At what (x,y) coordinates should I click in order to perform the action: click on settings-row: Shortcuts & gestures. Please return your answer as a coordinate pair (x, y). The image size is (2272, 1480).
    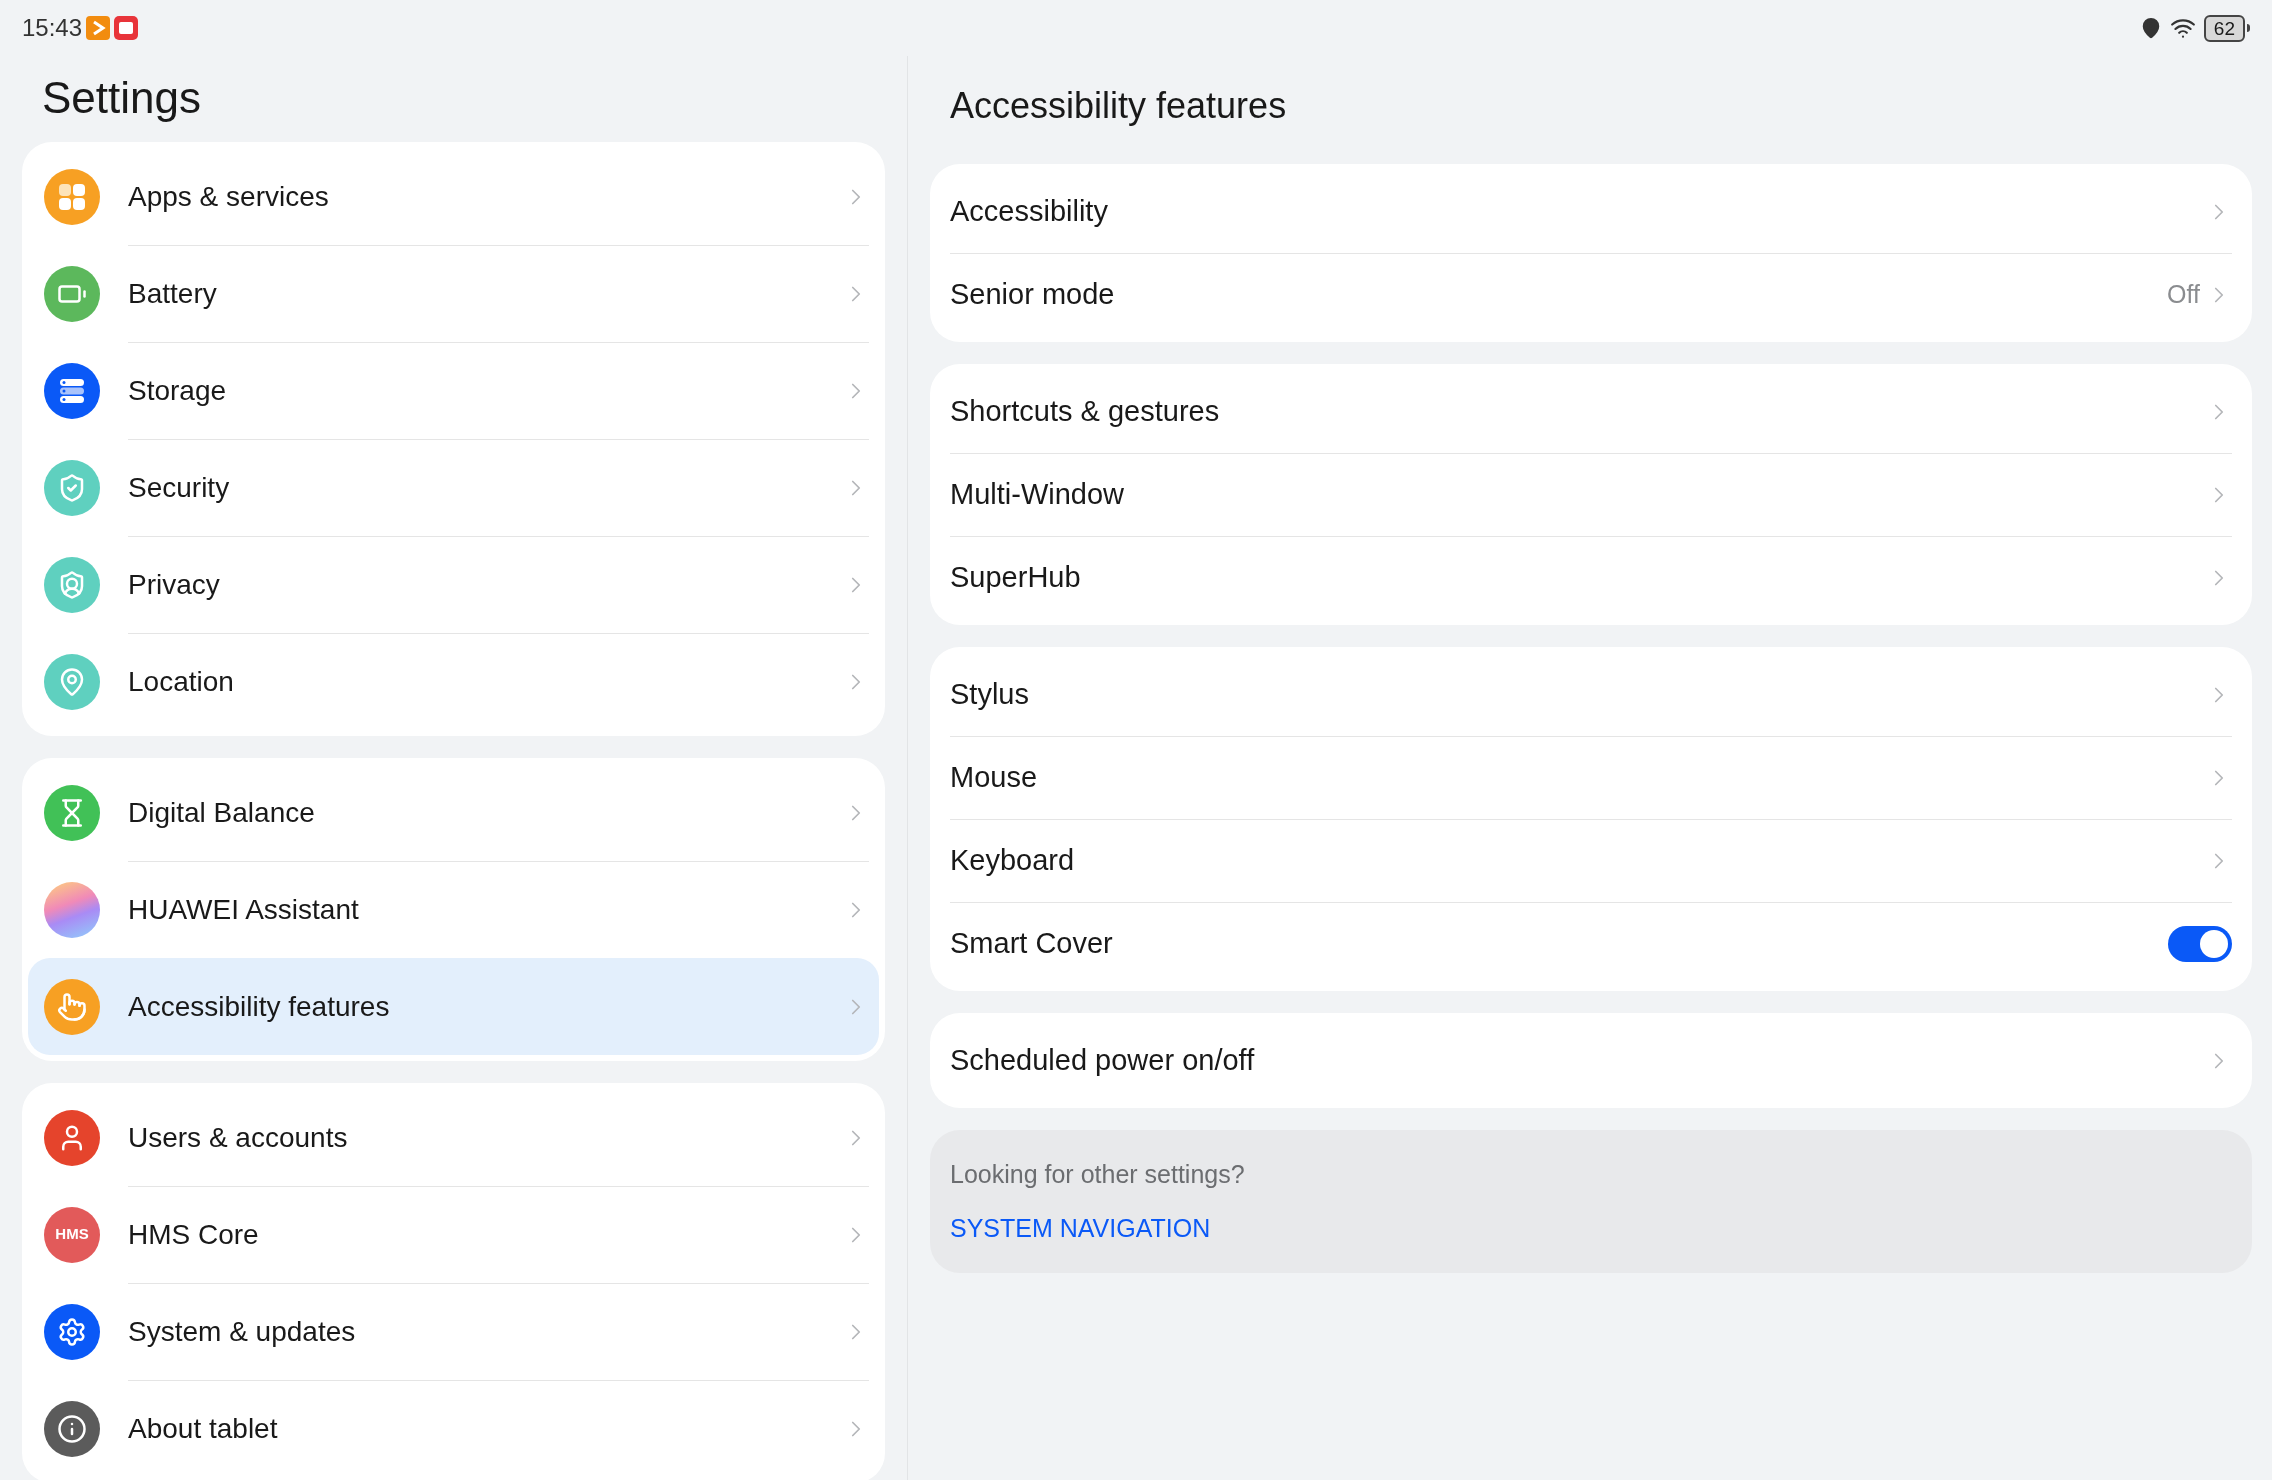
    Looking at the image, I should click on (1591, 411).